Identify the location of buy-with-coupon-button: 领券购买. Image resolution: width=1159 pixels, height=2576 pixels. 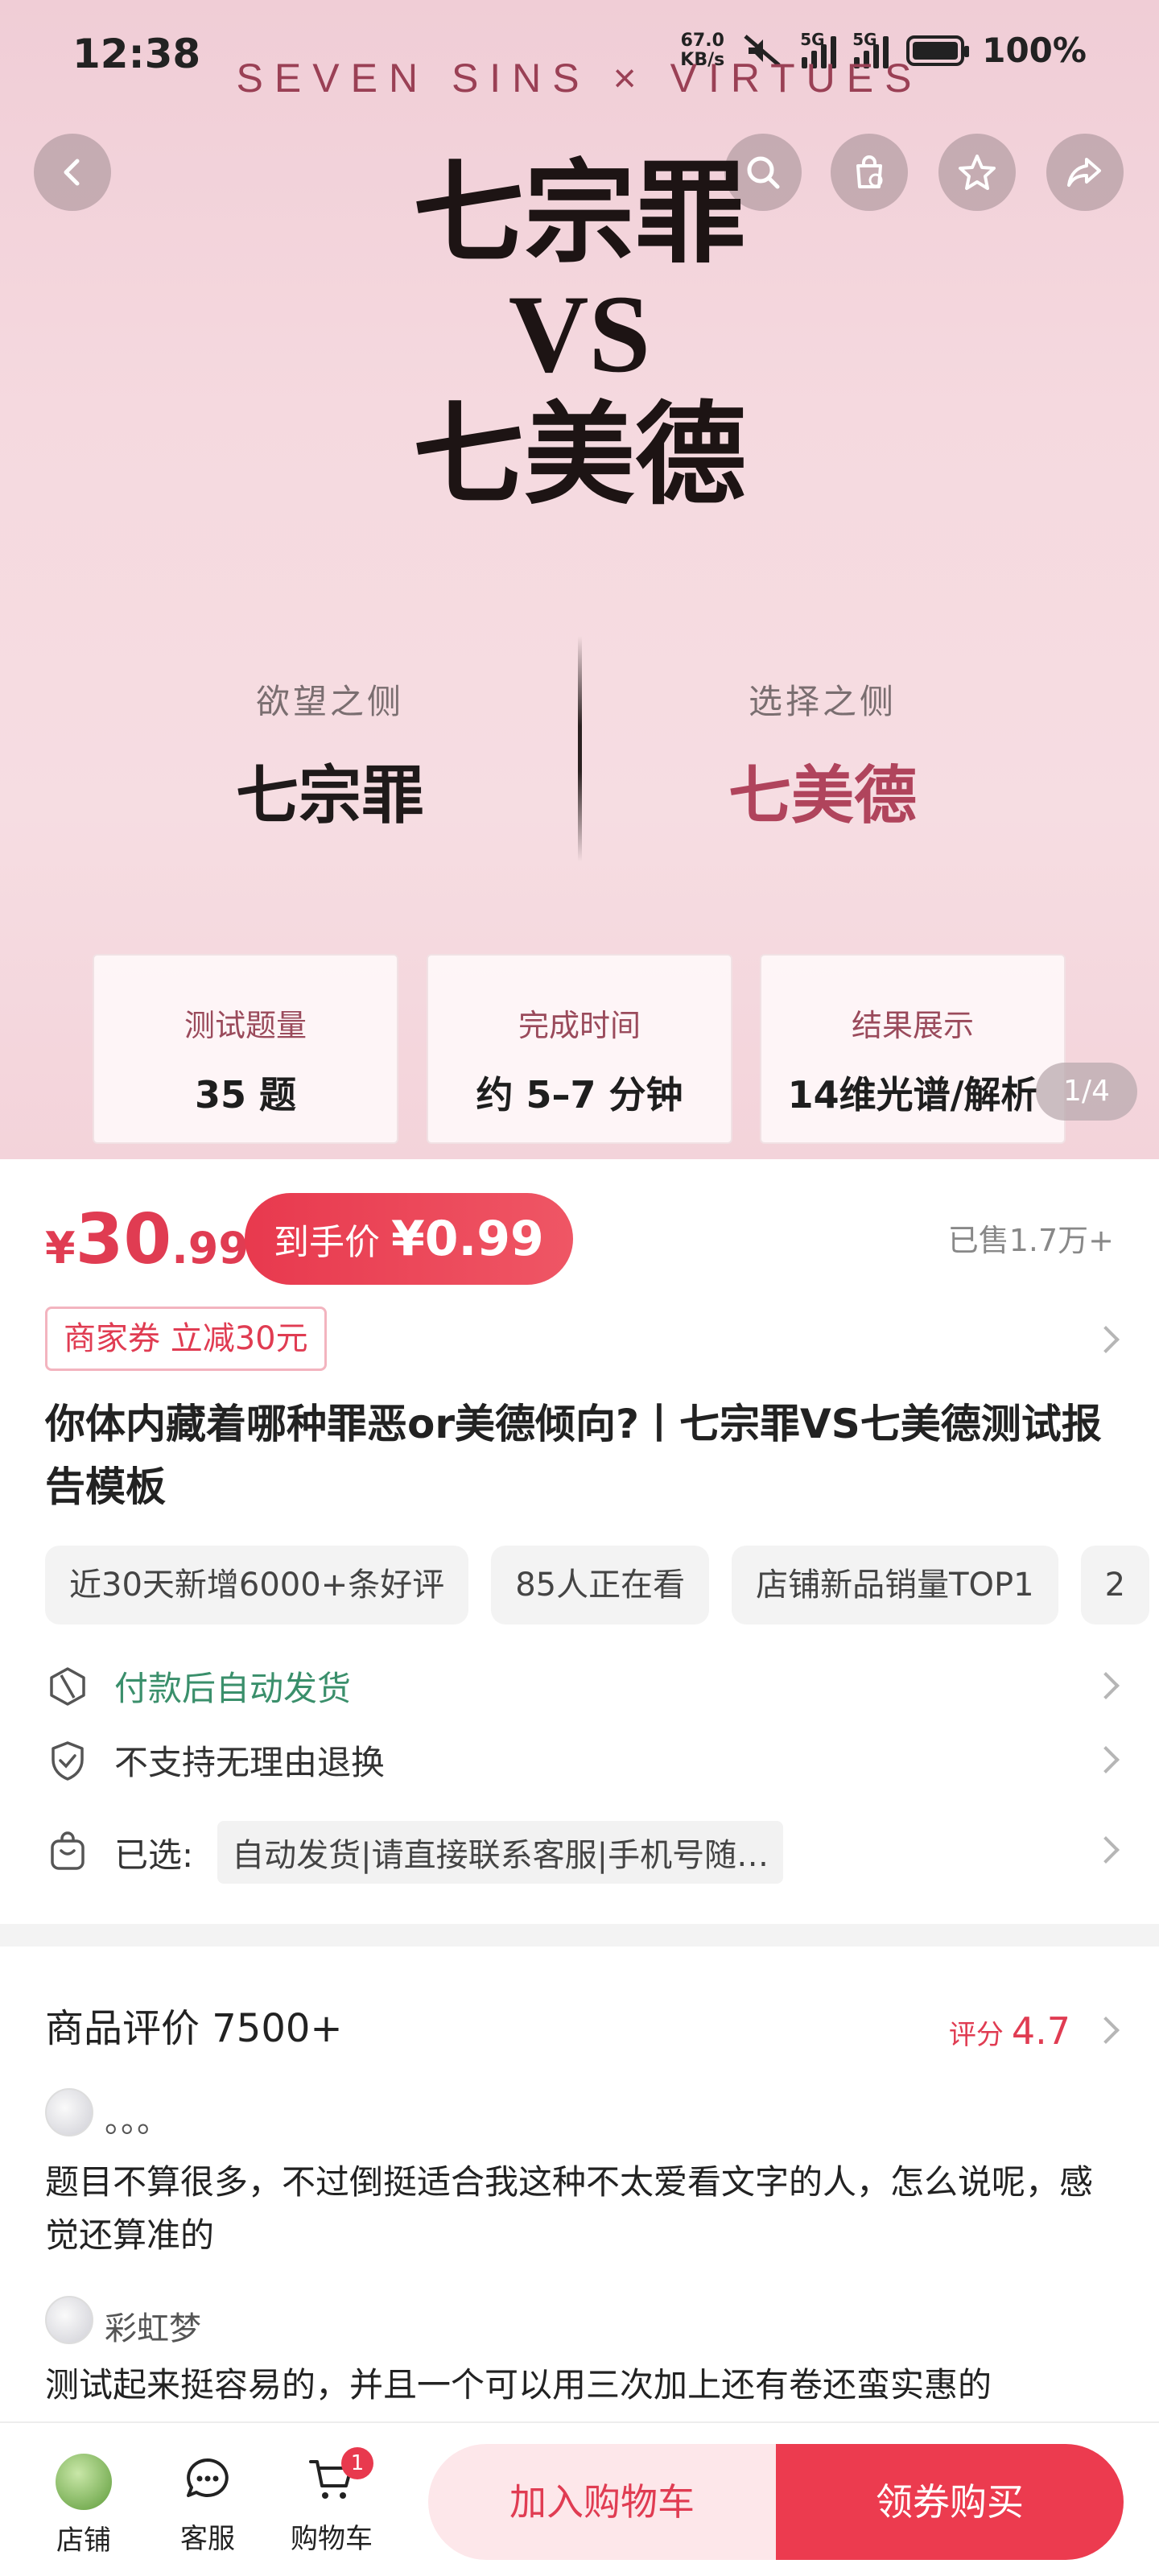
(950, 2502).